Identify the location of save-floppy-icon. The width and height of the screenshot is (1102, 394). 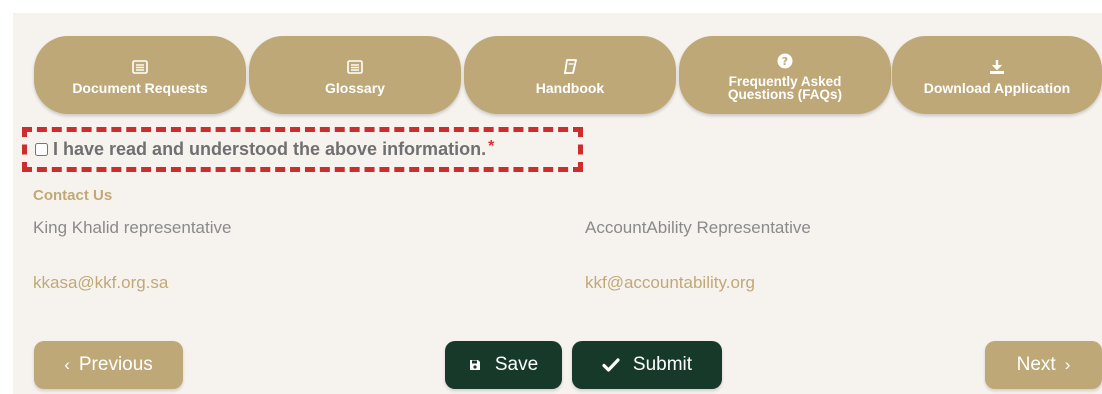
(475, 365).